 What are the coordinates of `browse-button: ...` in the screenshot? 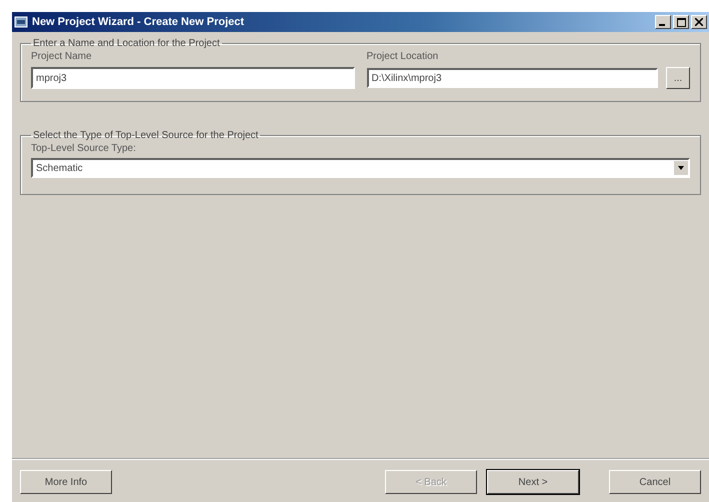 It's located at (678, 78).